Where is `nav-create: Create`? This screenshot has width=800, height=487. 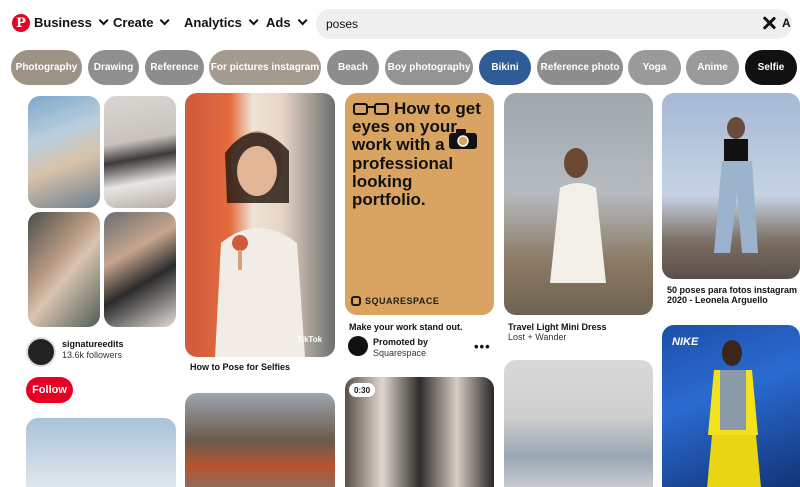
nav-create: Create is located at coordinates (142, 22).